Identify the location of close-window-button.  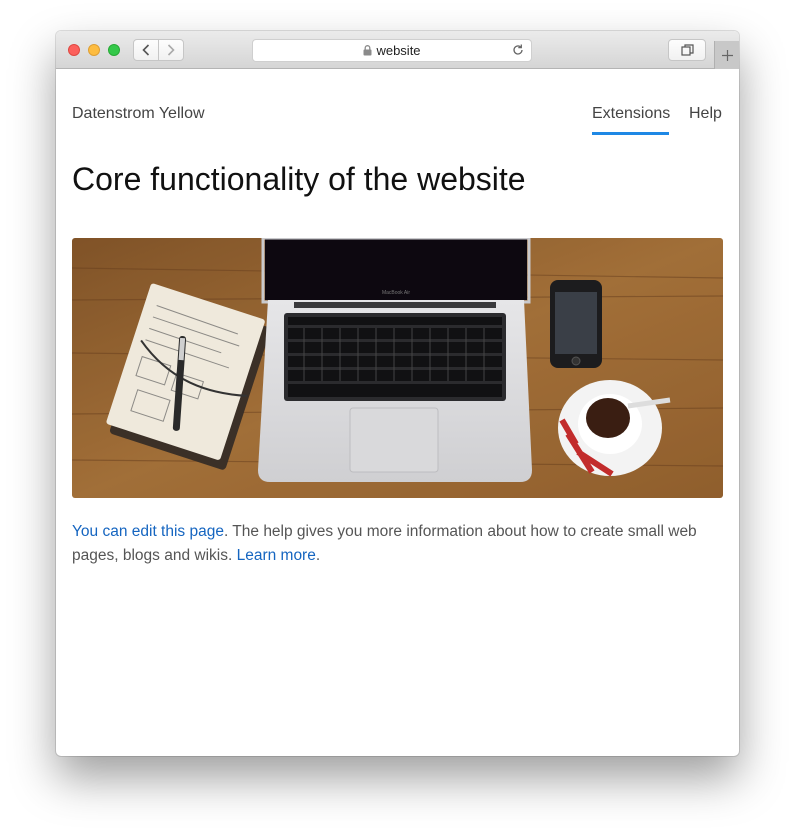
(74, 50).